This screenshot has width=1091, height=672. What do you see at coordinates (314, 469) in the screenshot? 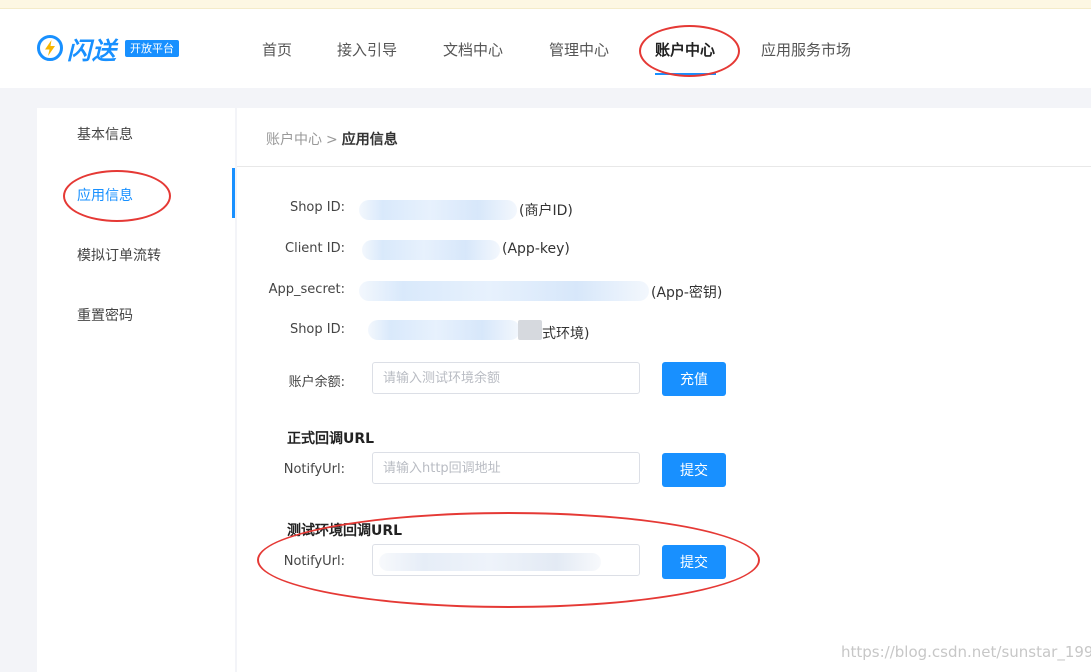
I see `prod-notify-url-label: NotifyUrl:` at bounding box center [314, 469].